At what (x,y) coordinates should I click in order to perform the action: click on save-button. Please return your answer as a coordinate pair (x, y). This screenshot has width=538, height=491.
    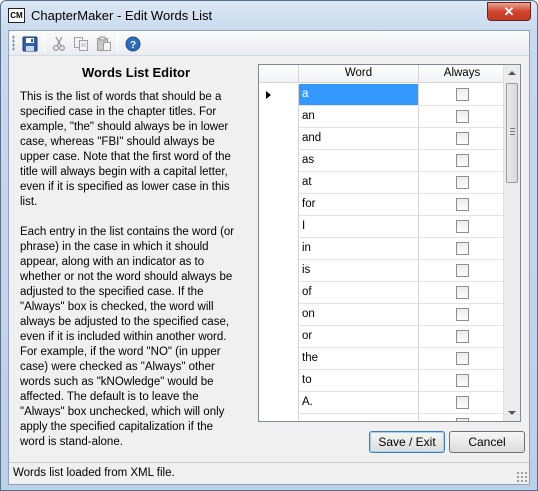
    Looking at the image, I should click on (29, 43).